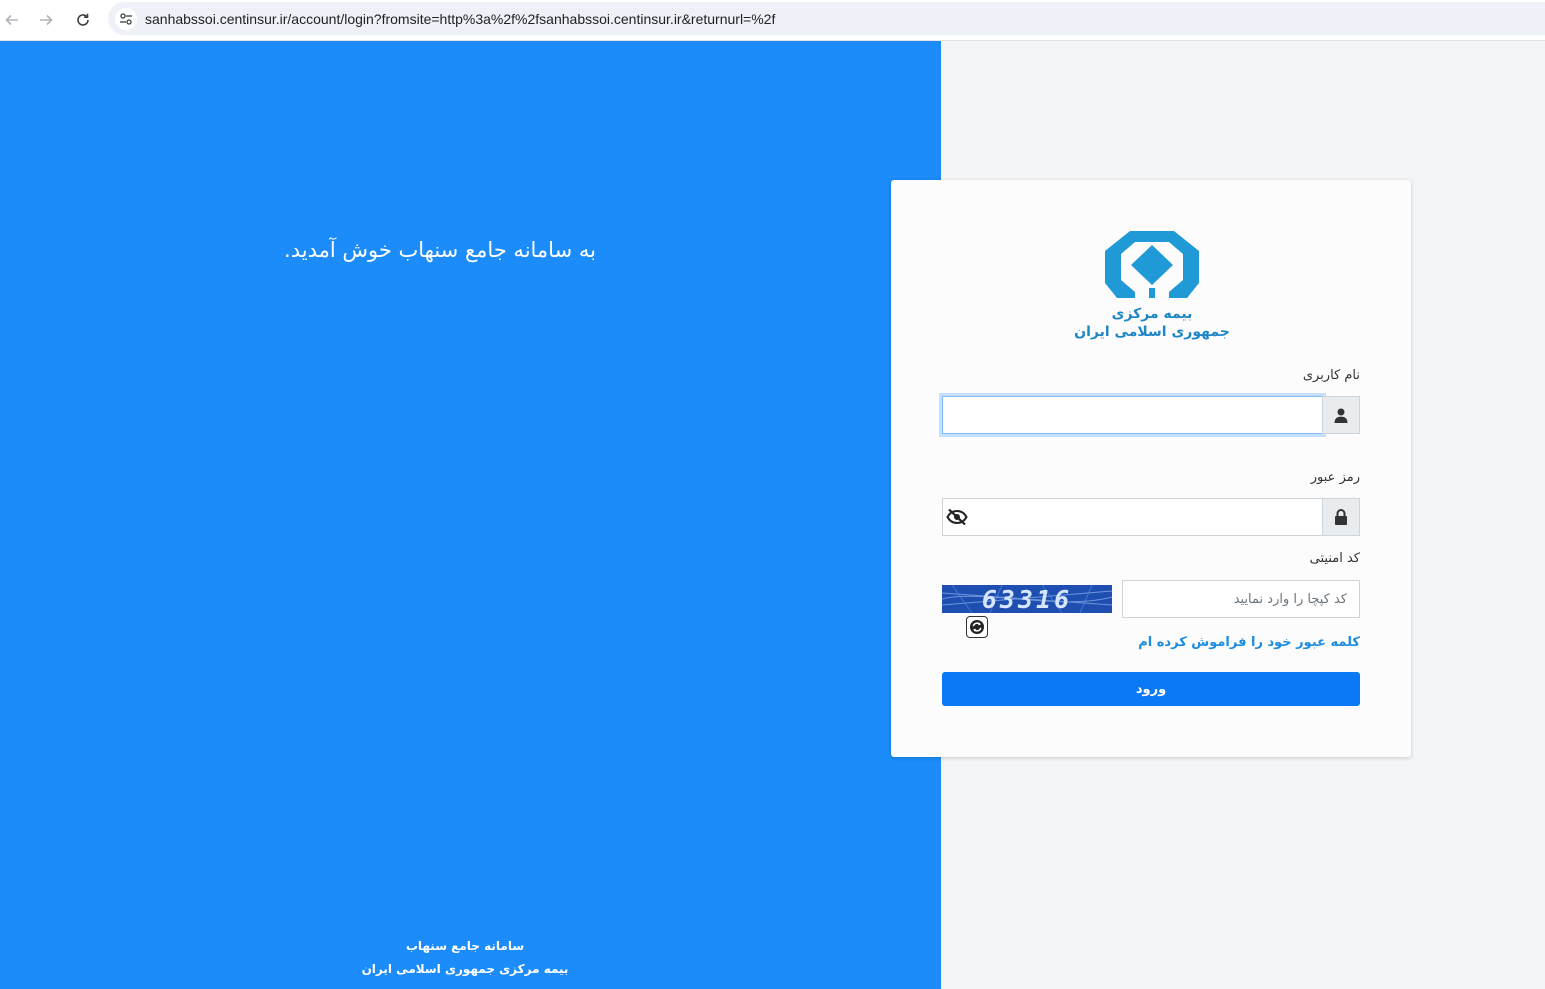 The width and height of the screenshot is (1545, 989). I want to click on user-icon, so click(1341, 415).